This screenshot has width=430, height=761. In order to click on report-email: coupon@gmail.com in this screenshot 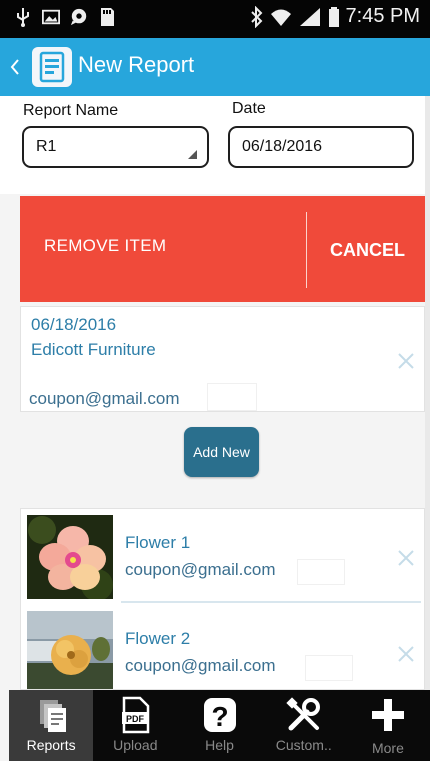, I will do `click(104, 398)`.